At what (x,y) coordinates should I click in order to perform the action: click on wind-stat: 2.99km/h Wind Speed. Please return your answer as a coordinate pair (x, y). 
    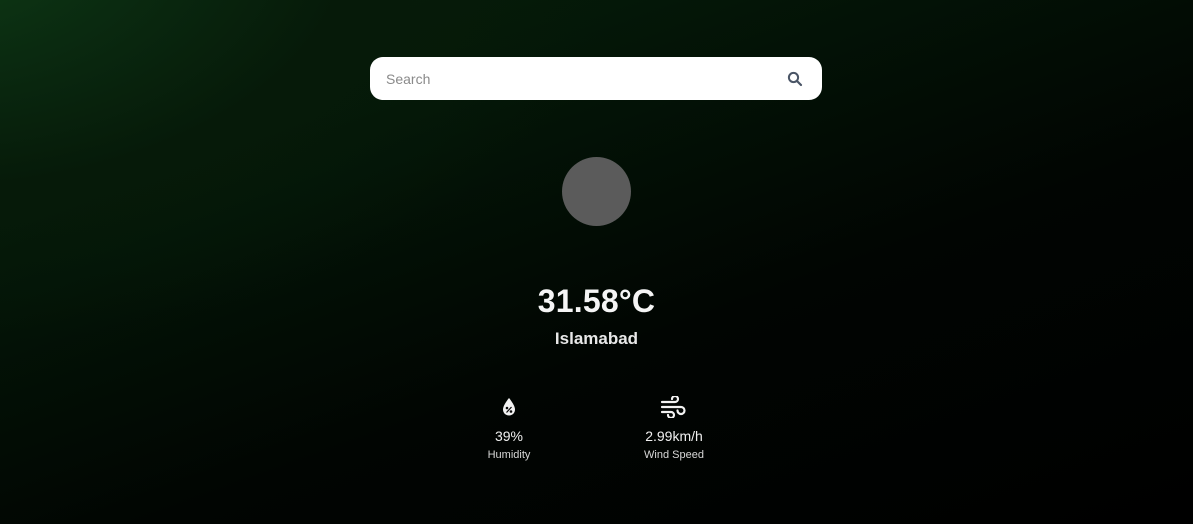
    Looking at the image, I should click on (674, 428).